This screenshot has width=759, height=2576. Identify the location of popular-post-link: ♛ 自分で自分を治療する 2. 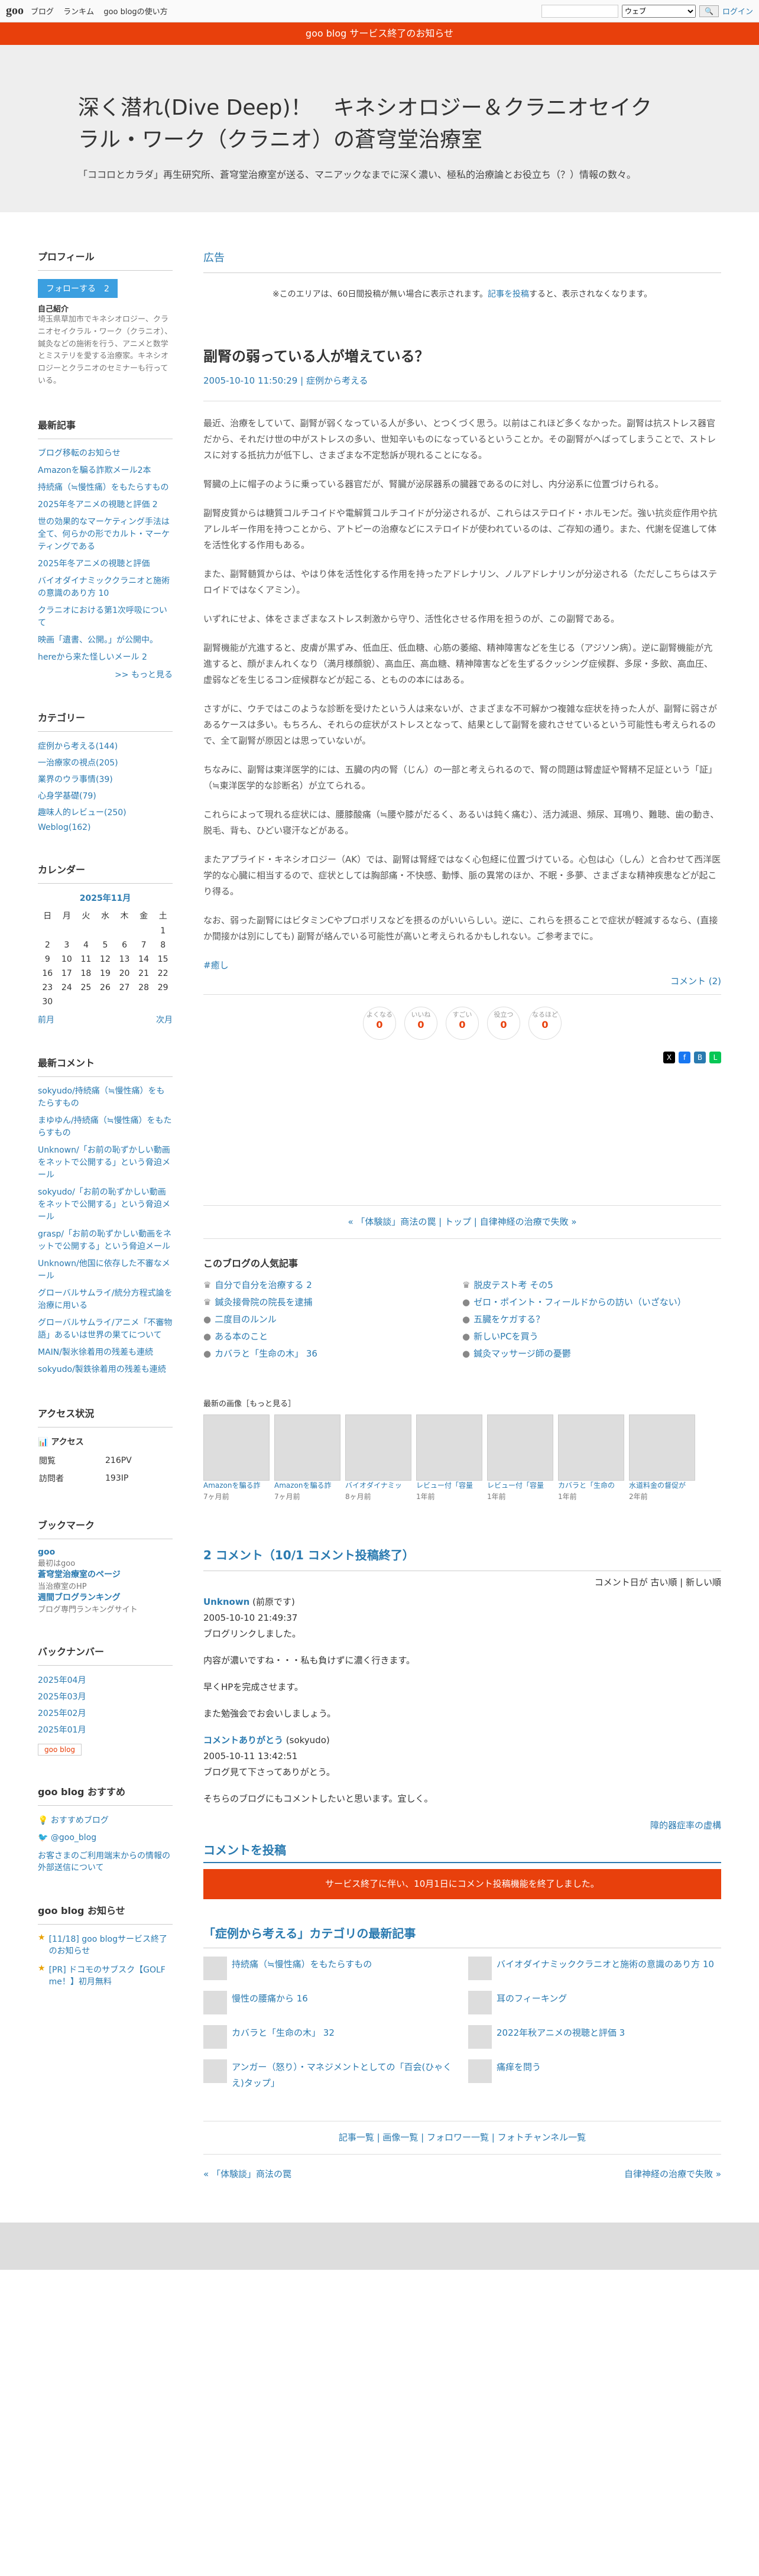
(332, 1285).